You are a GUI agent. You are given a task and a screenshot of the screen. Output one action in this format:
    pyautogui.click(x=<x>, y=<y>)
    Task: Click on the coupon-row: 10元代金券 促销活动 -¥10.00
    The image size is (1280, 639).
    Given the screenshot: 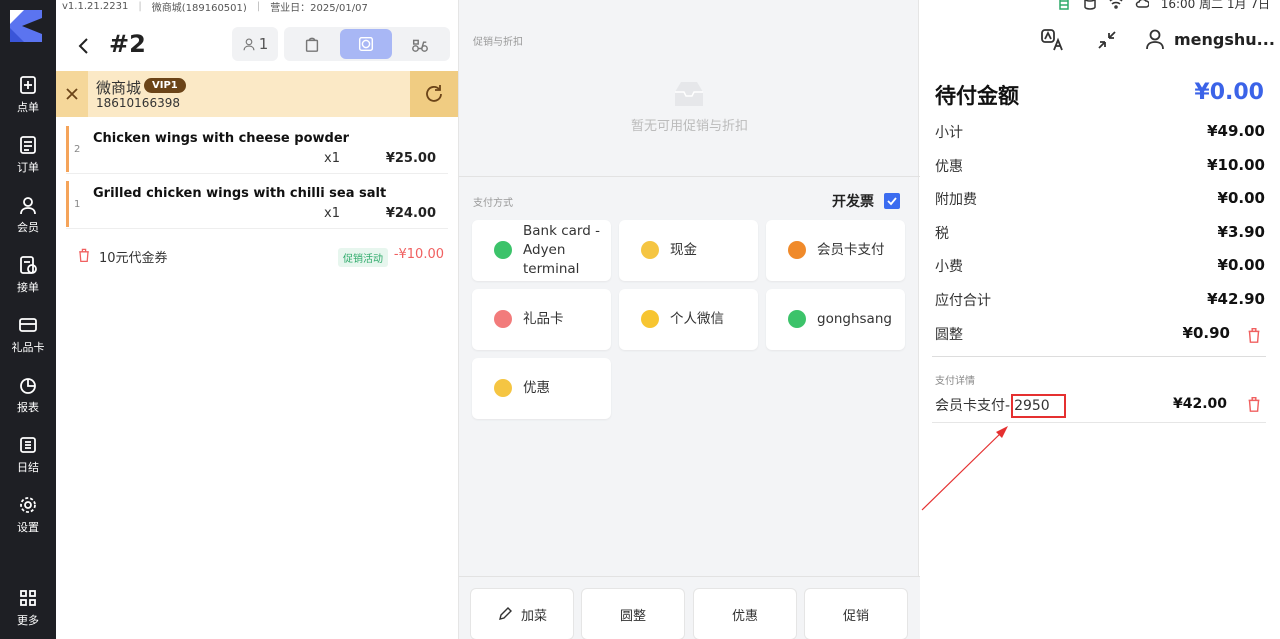 What is the action you would take?
    pyautogui.click(x=262, y=256)
    